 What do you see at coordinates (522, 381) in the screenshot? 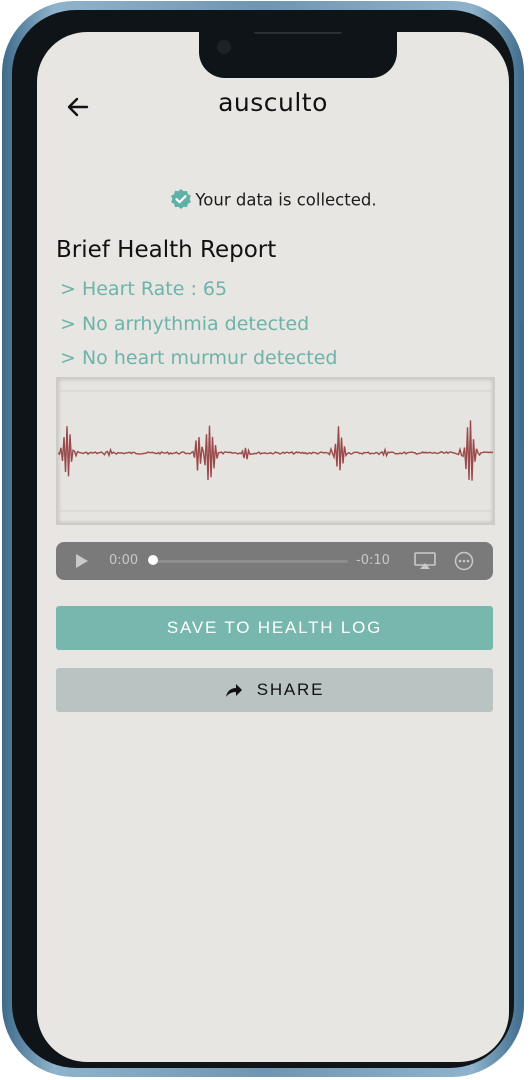
I see `side-button` at bounding box center [522, 381].